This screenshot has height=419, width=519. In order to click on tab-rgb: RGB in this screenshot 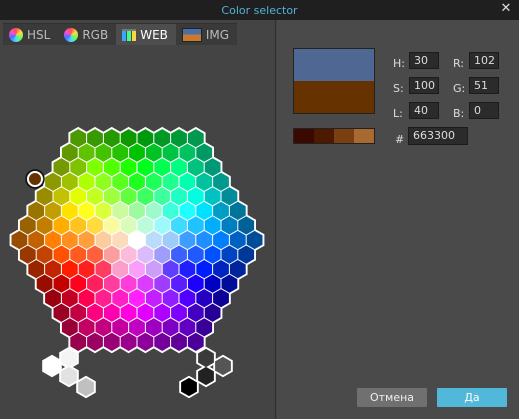, I will do `click(87, 34)`.